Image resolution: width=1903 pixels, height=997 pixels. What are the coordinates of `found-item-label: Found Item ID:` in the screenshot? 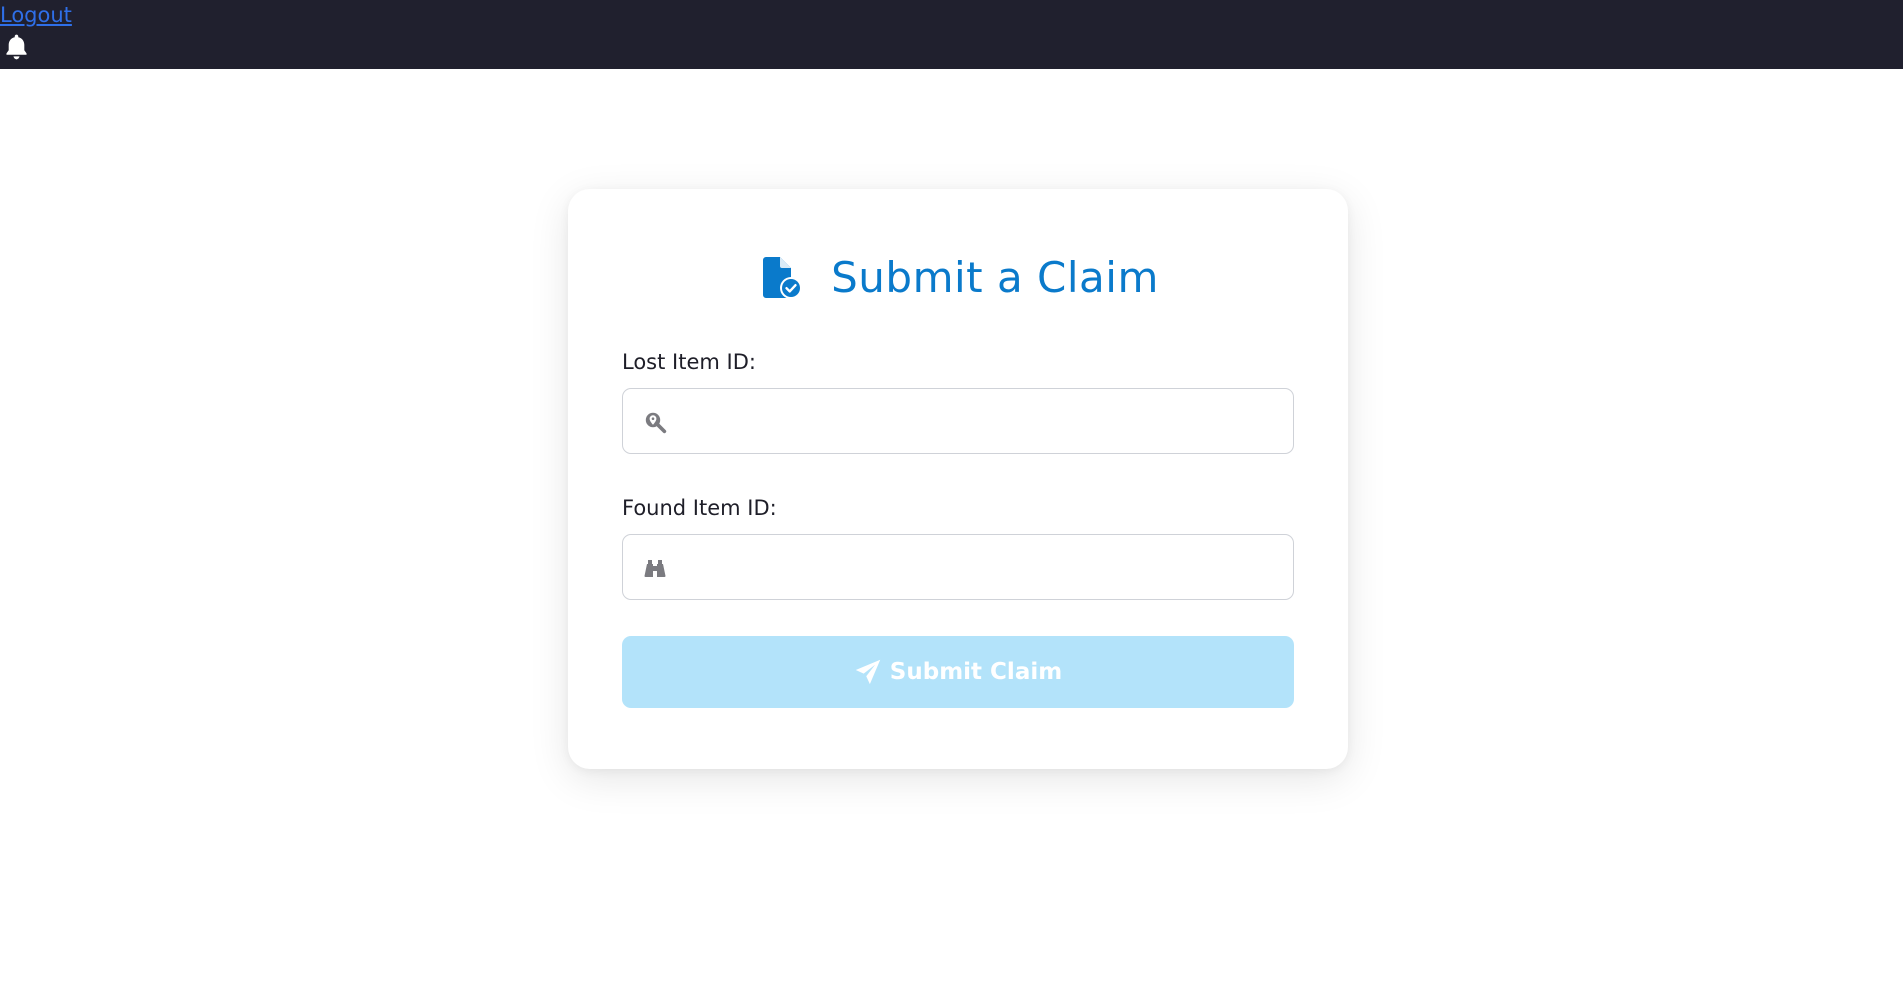 It's located at (699, 508).